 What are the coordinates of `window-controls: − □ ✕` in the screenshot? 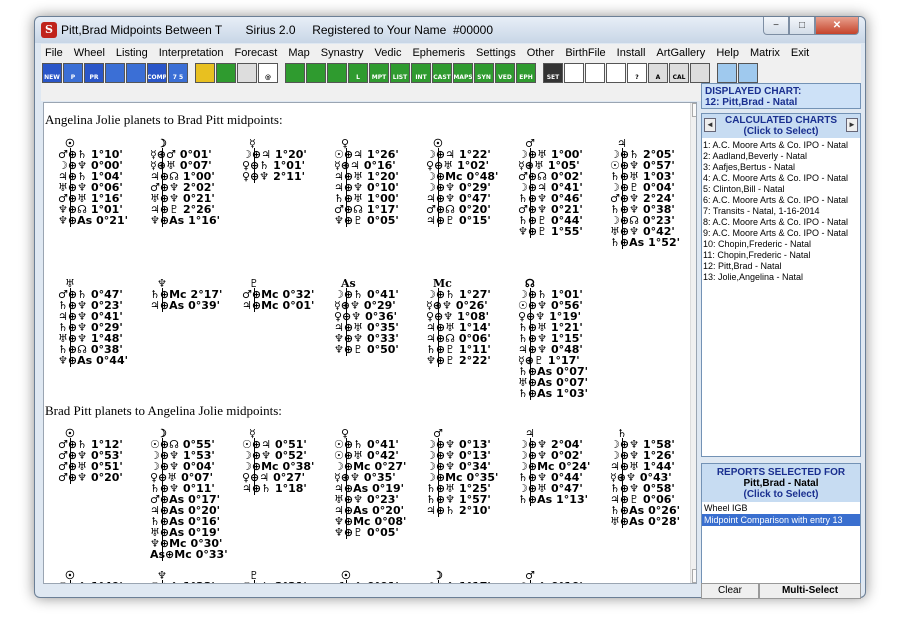 It's located at (811, 26).